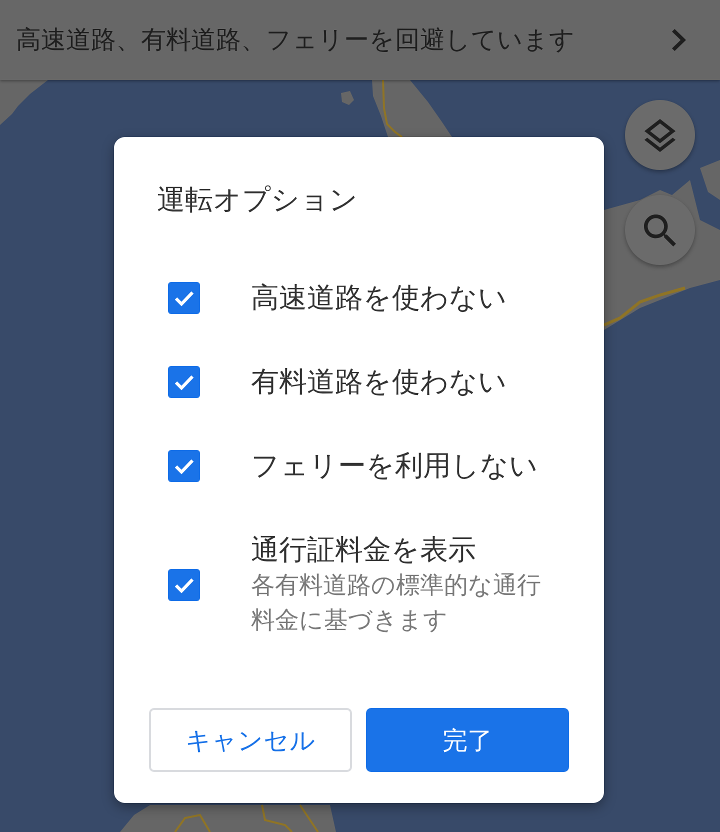 This screenshot has height=832, width=720. Describe the element at coordinates (396, 603) in the screenshot. I see `option-description: 各有料道路の標準的な通行料金に基づきます` at that location.